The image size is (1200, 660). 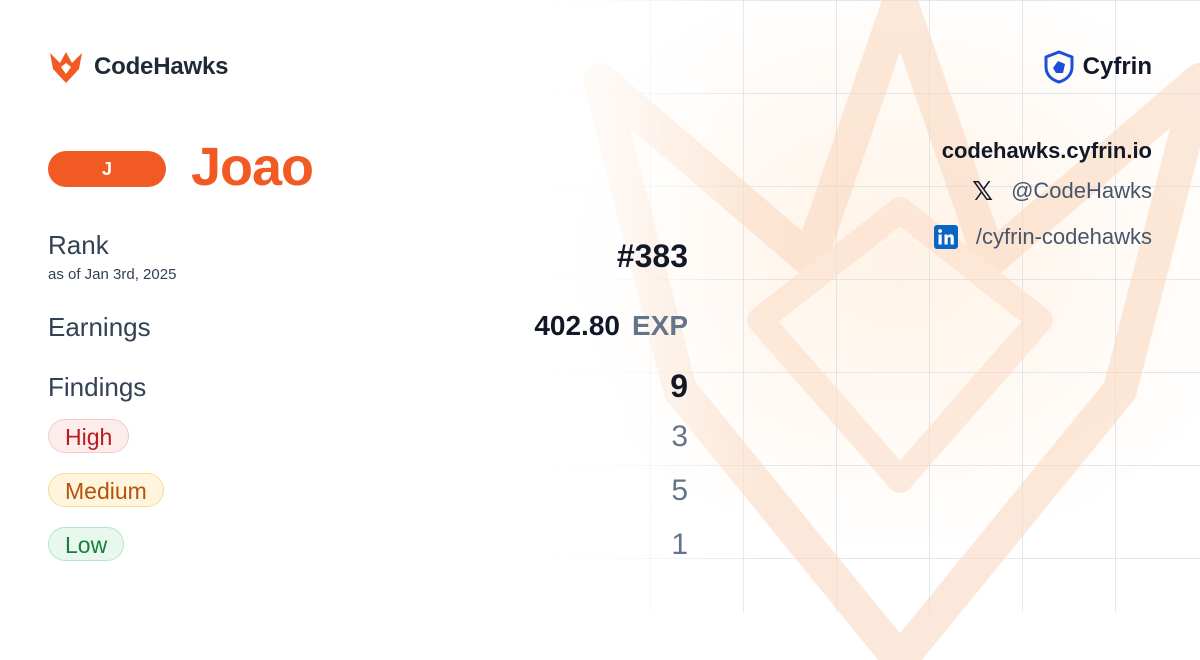 I want to click on severity-low-count: 1, so click(x=679, y=544).